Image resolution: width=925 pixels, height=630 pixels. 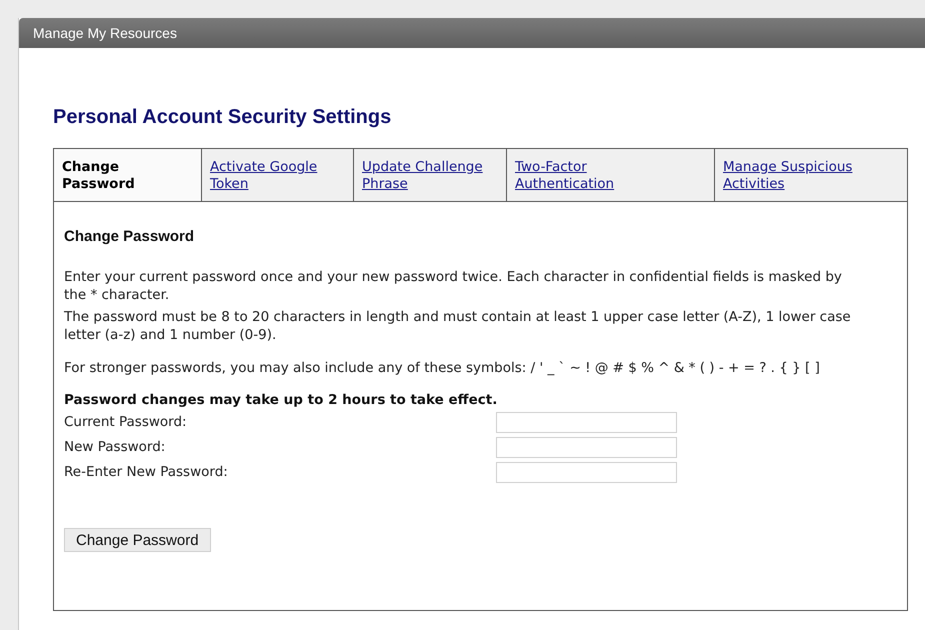 I want to click on page-title: Personal Account Security Settings, so click(x=222, y=117).